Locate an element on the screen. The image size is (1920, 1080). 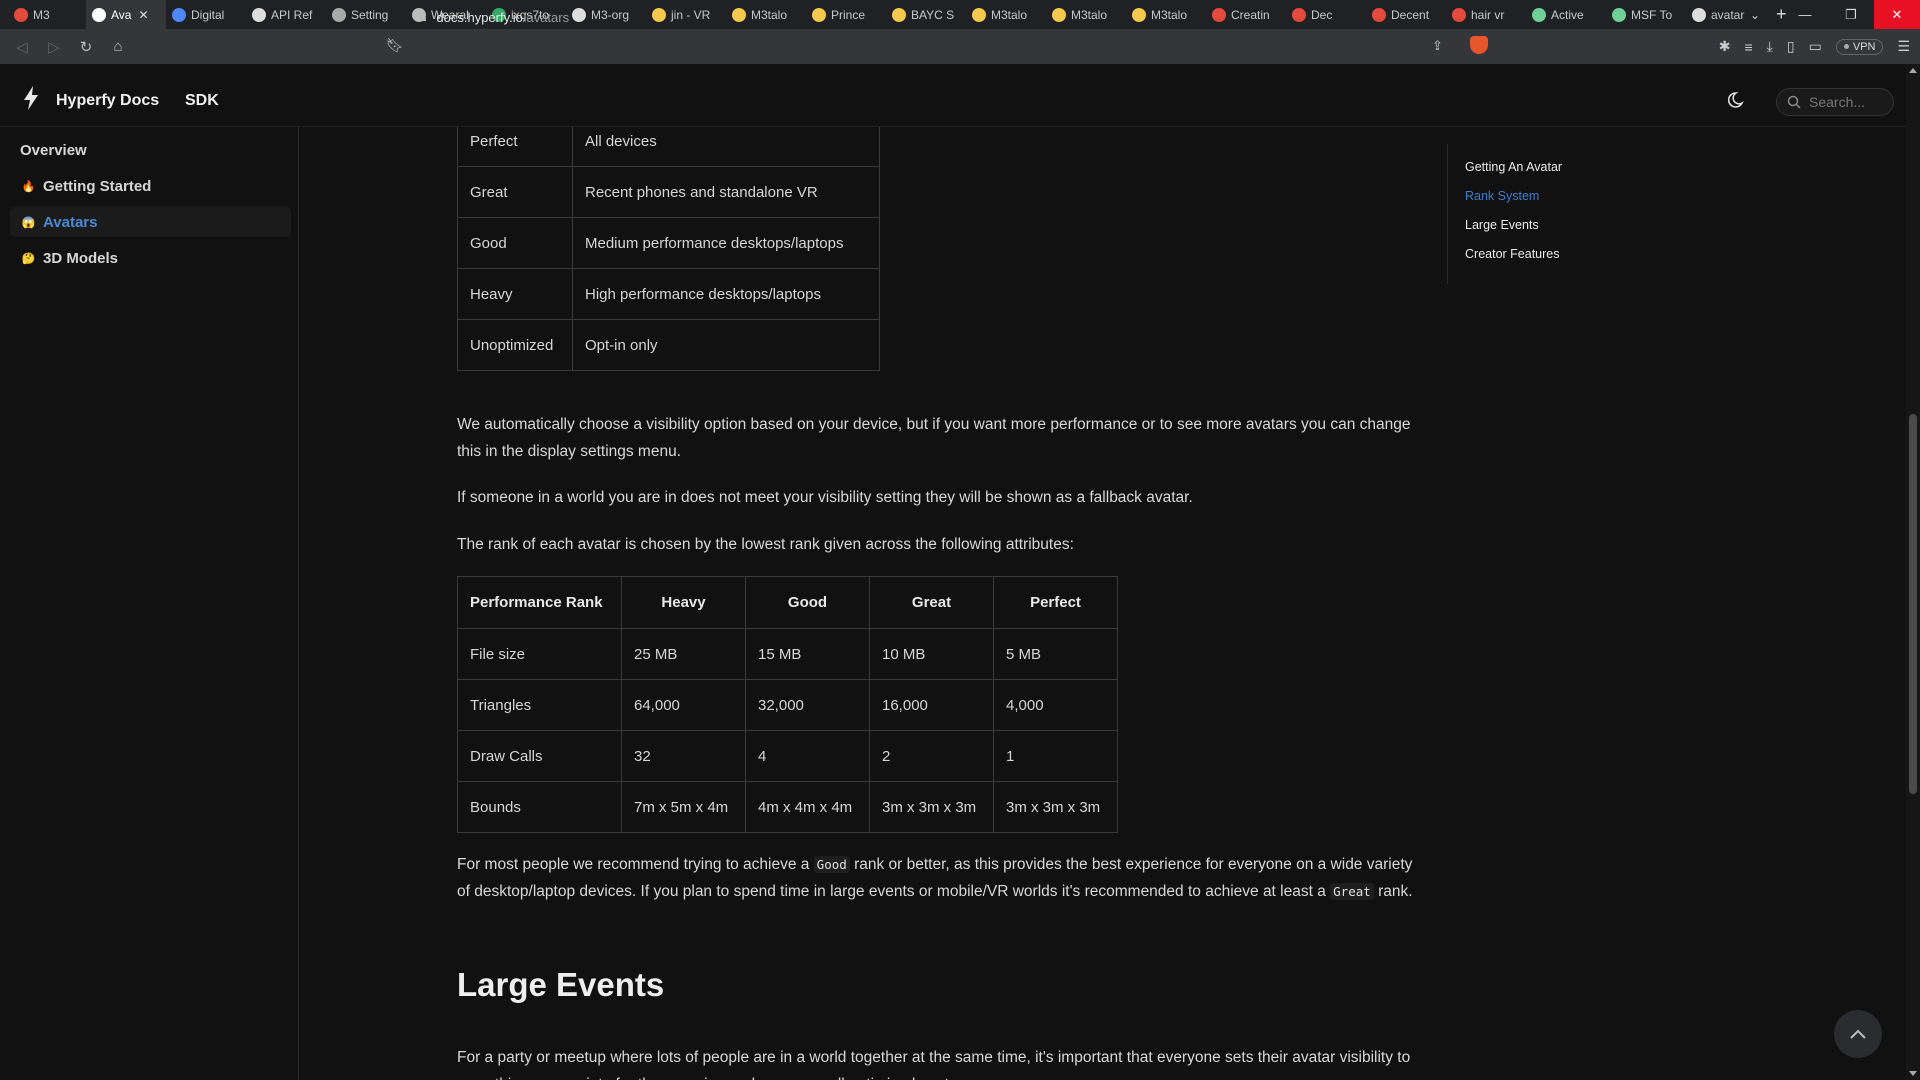
column-header: Heavy is located at coordinates (683, 602).